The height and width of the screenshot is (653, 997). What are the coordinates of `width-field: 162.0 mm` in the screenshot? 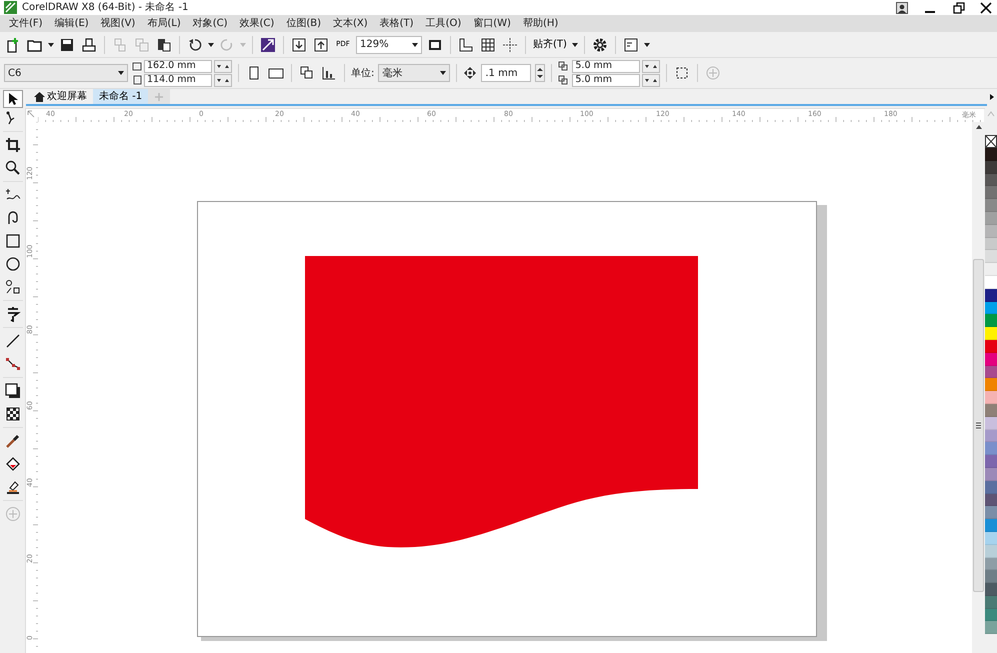 It's located at (178, 66).